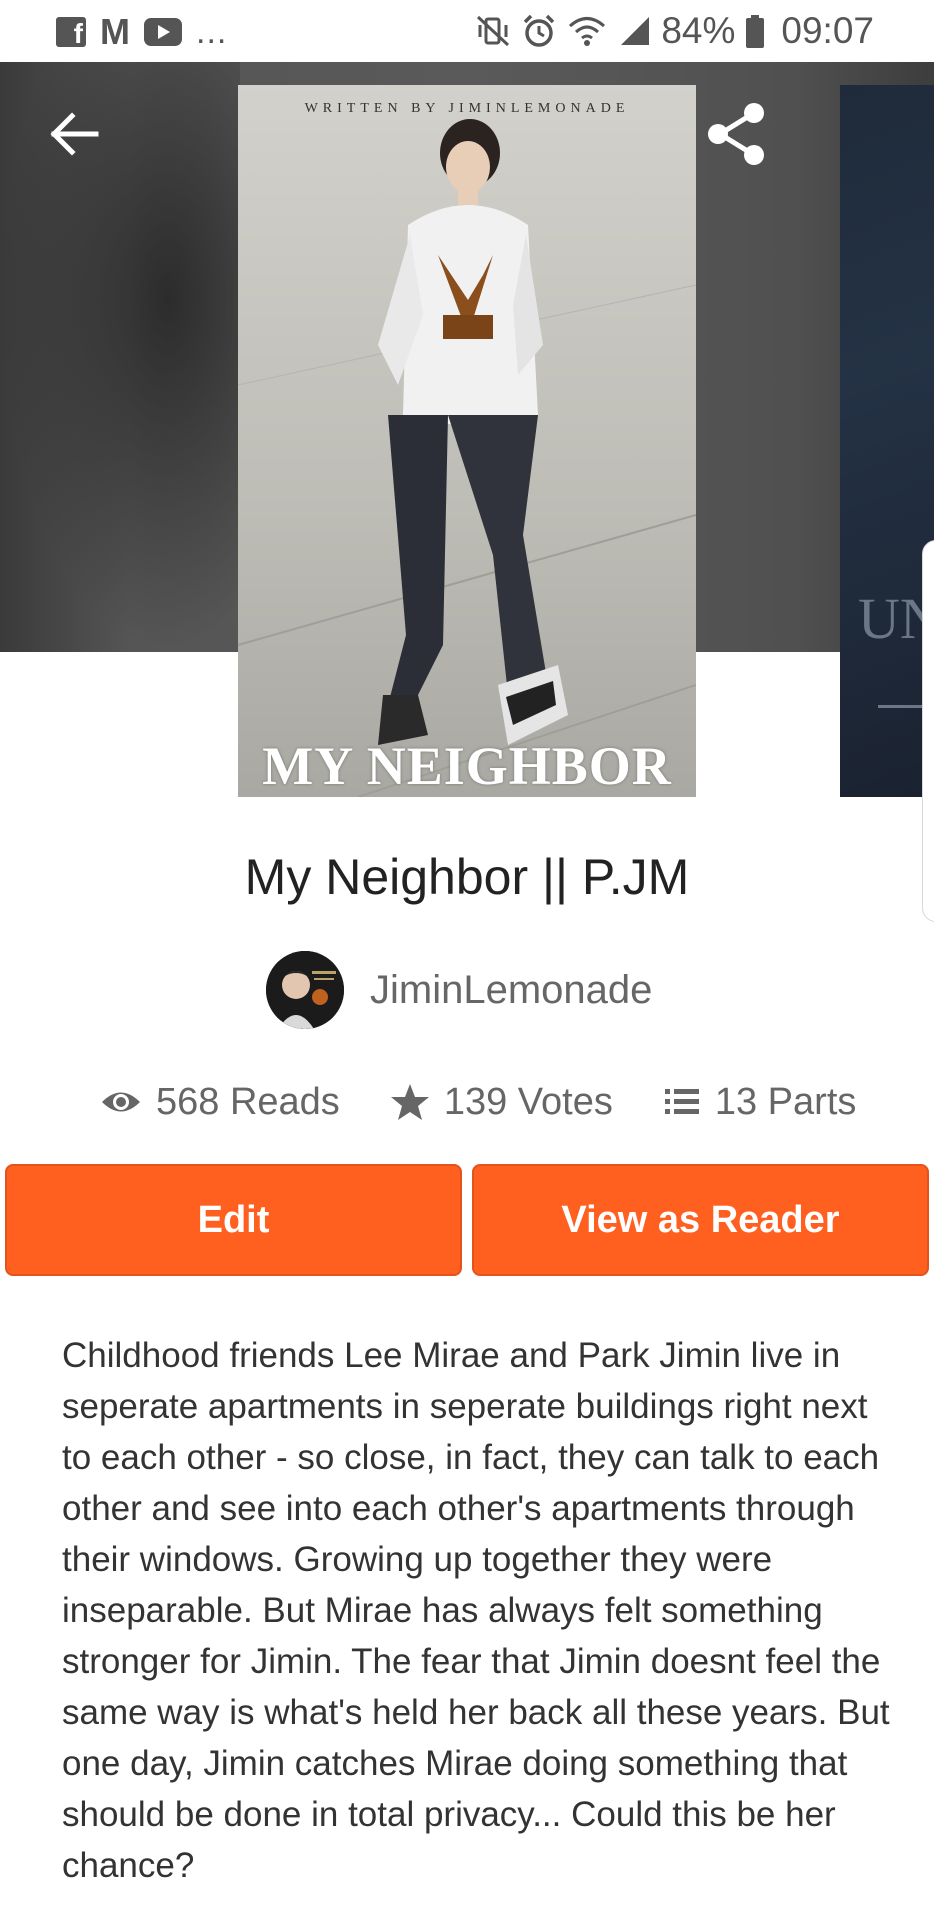  I want to click on cover-title: MY NEIGHBOR, so click(467, 766).